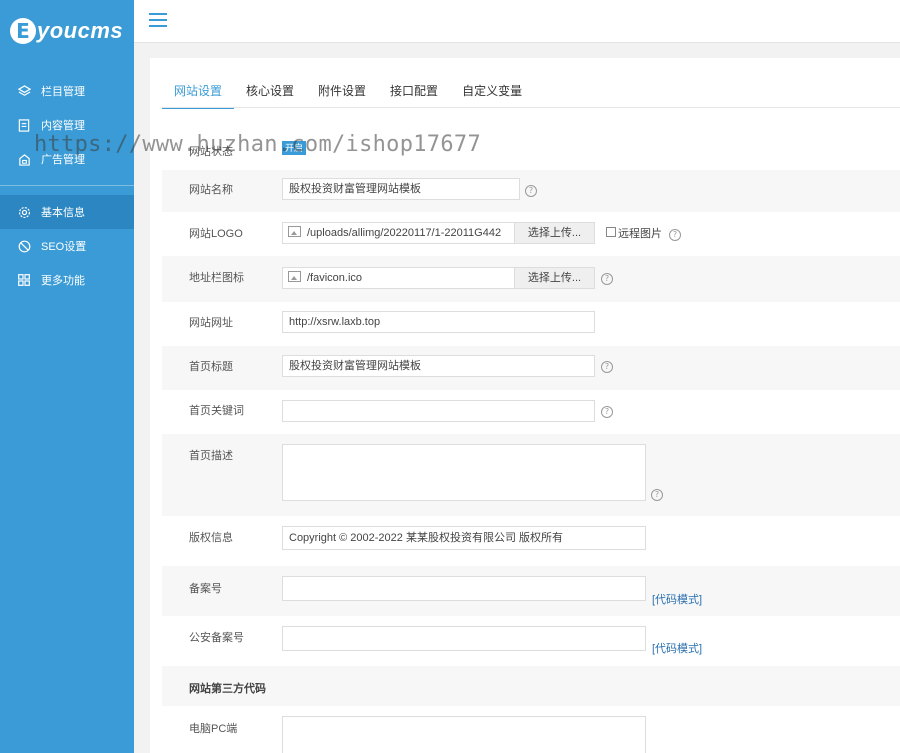 This screenshot has width=900, height=753. I want to click on sidebar-divider, so click(67, 185).